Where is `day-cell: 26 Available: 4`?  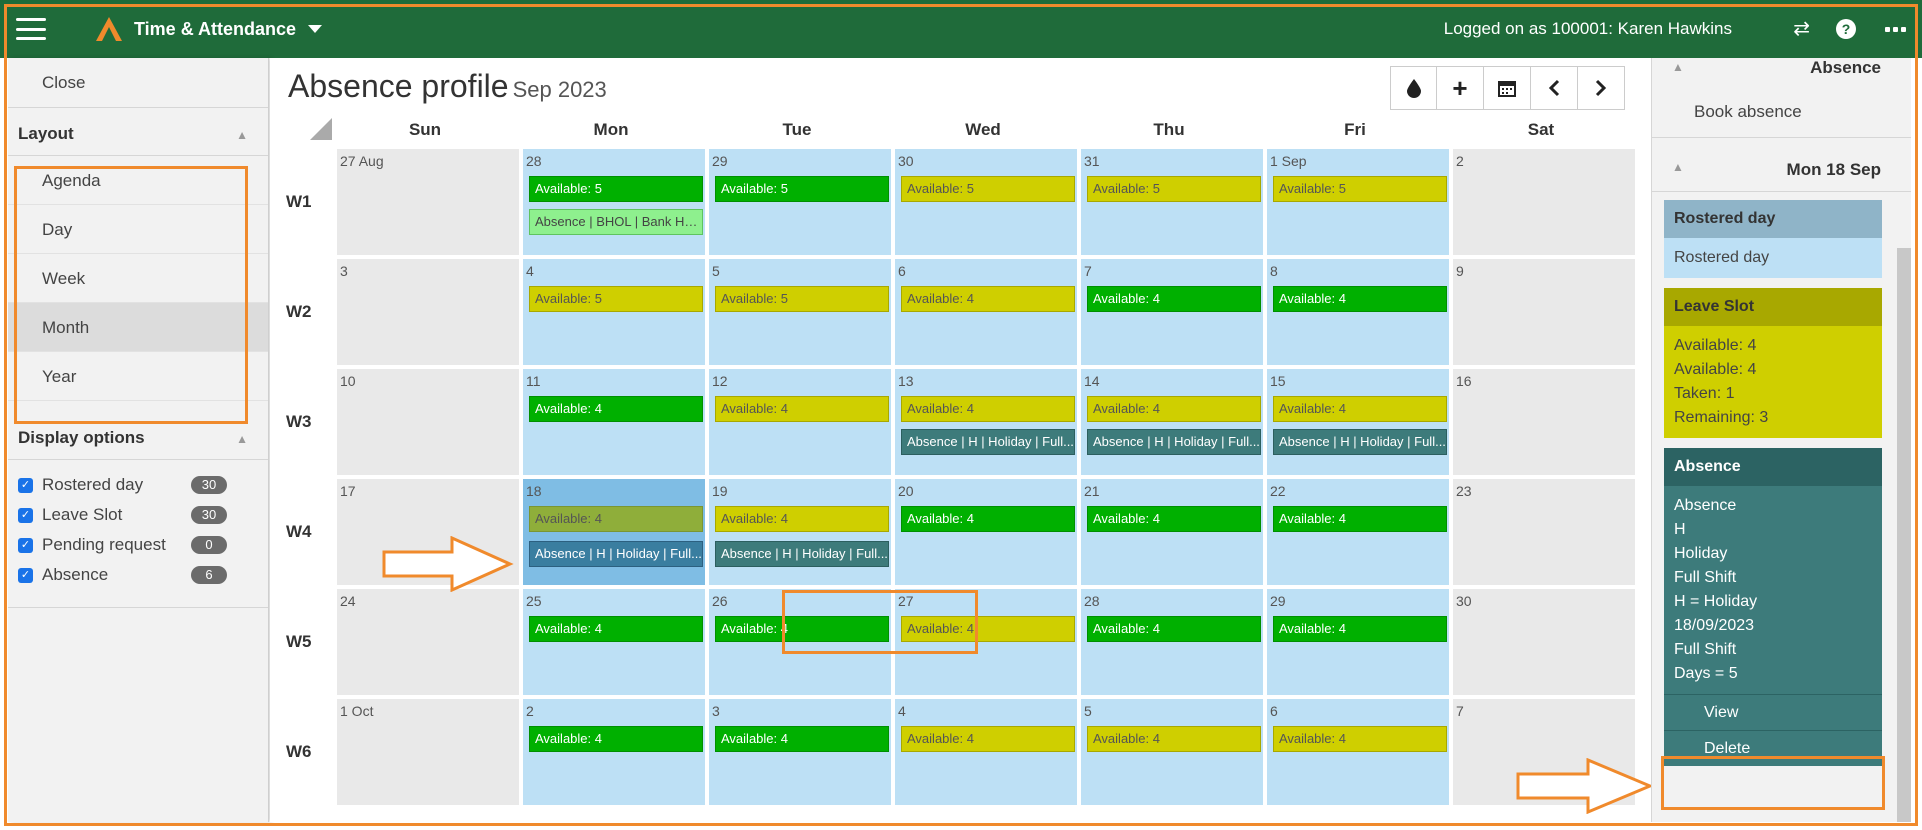 day-cell: 26 Available: 4 is located at coordinates (800, 642).